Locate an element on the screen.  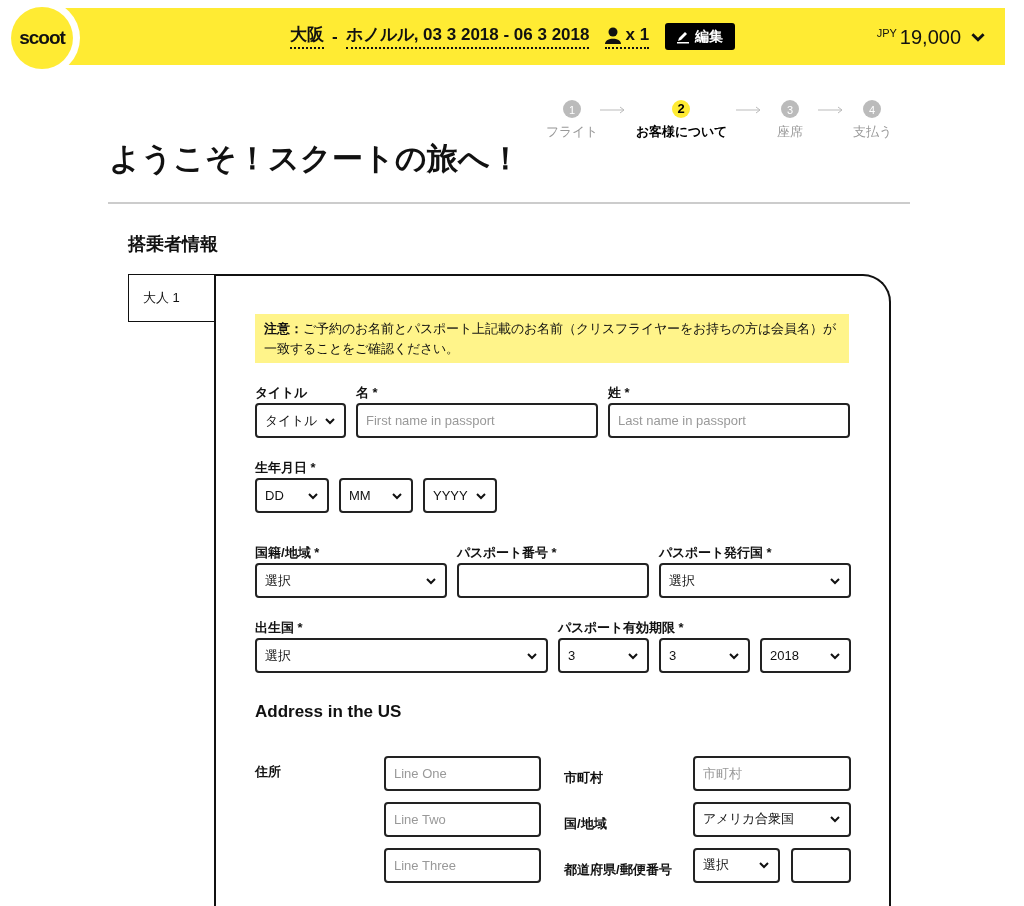
field-label: タイトル is located at coordinates (281, 393).